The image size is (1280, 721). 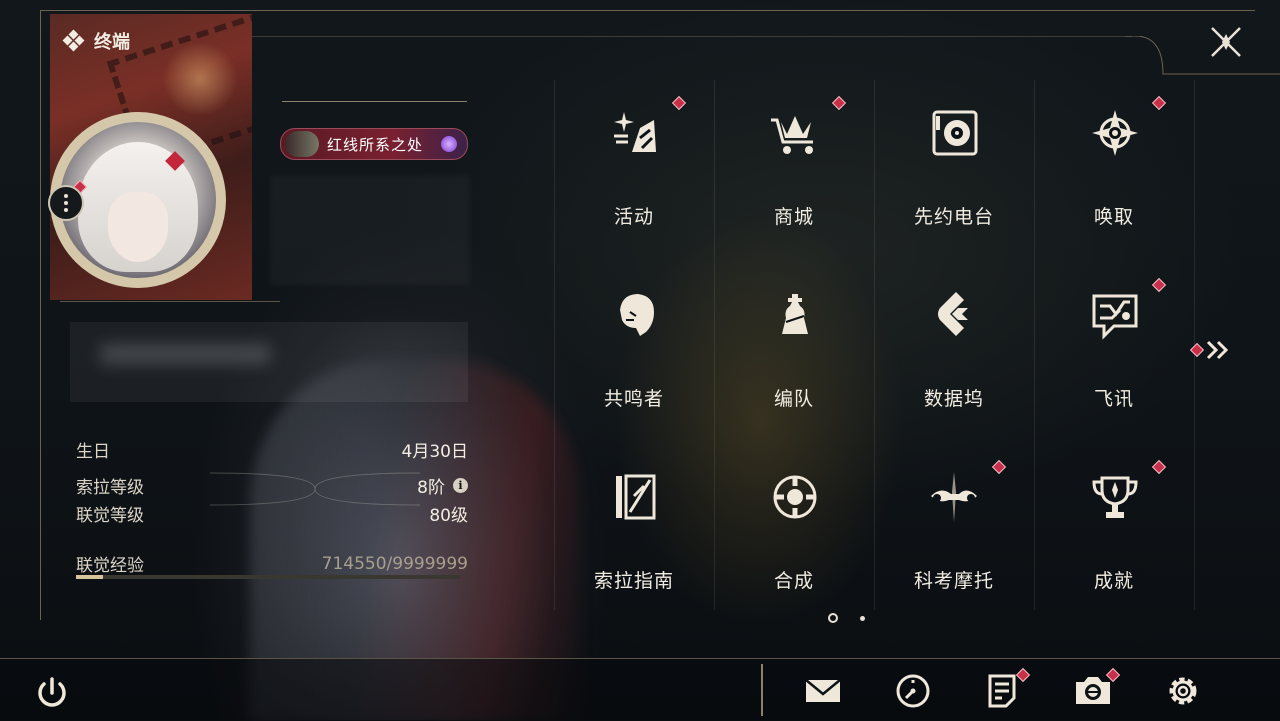 I want to click on chat-bubble-icon, so click(x=1115, y=317).